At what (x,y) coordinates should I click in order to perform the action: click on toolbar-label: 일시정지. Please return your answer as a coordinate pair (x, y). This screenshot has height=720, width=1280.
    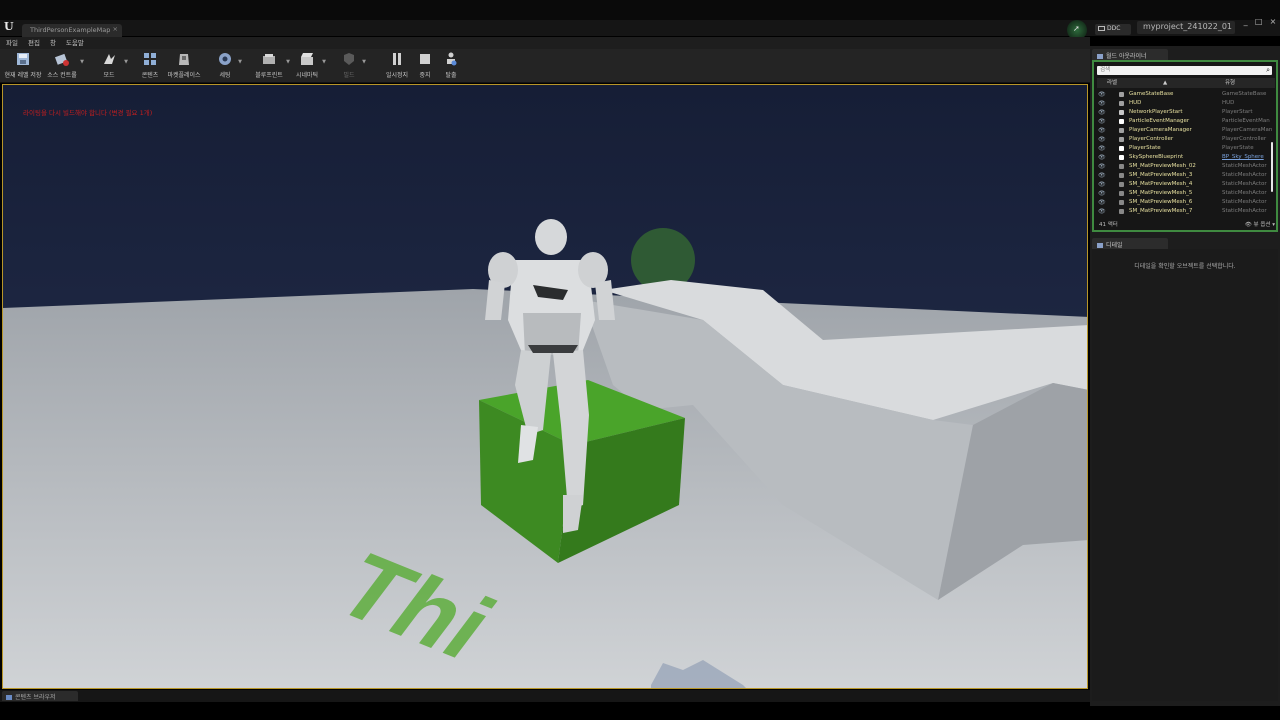
    Looking at the image, I should click on (397, 75).